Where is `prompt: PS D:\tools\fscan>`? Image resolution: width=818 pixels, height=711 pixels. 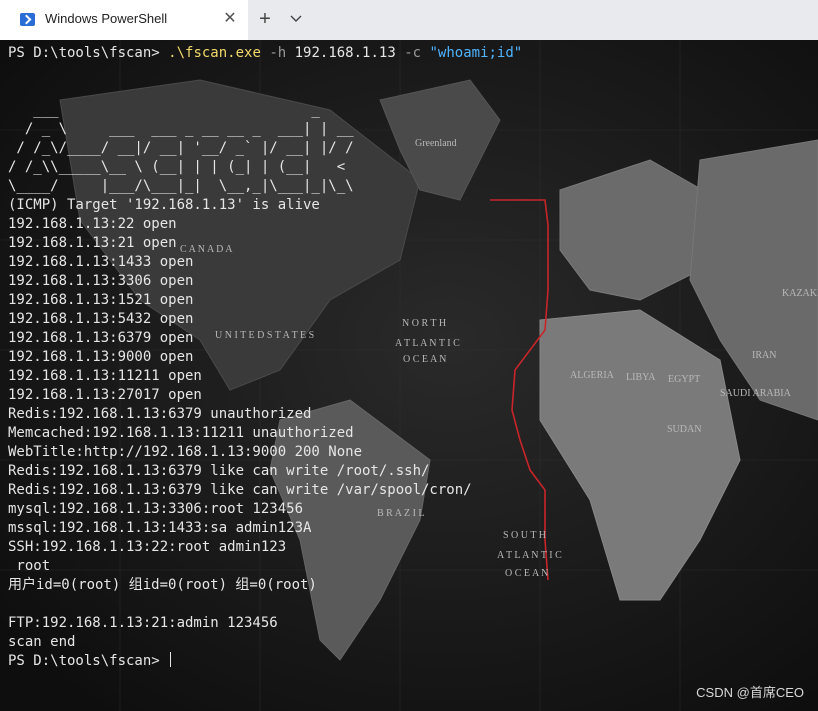 prompt: PS D:\tools\fscan> is located at coordinates (88, 53).